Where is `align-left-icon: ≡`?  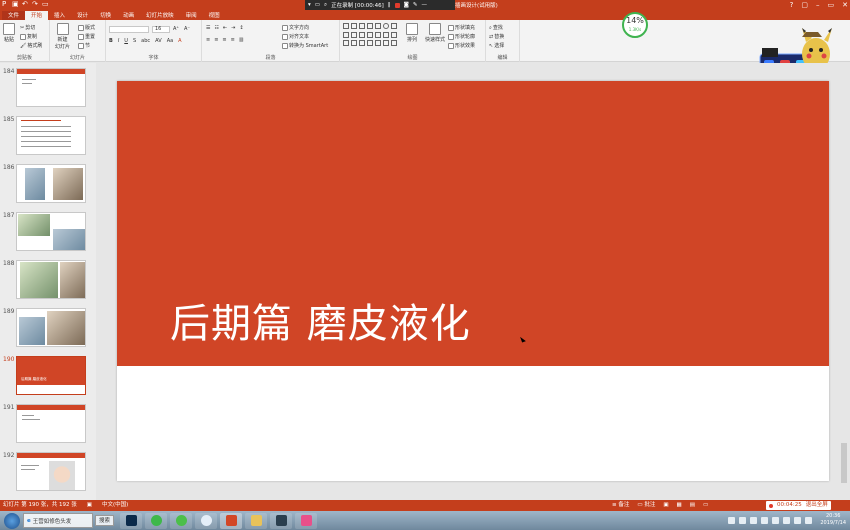 align-left-icon: ≡ is located at coordinates (208, 40).